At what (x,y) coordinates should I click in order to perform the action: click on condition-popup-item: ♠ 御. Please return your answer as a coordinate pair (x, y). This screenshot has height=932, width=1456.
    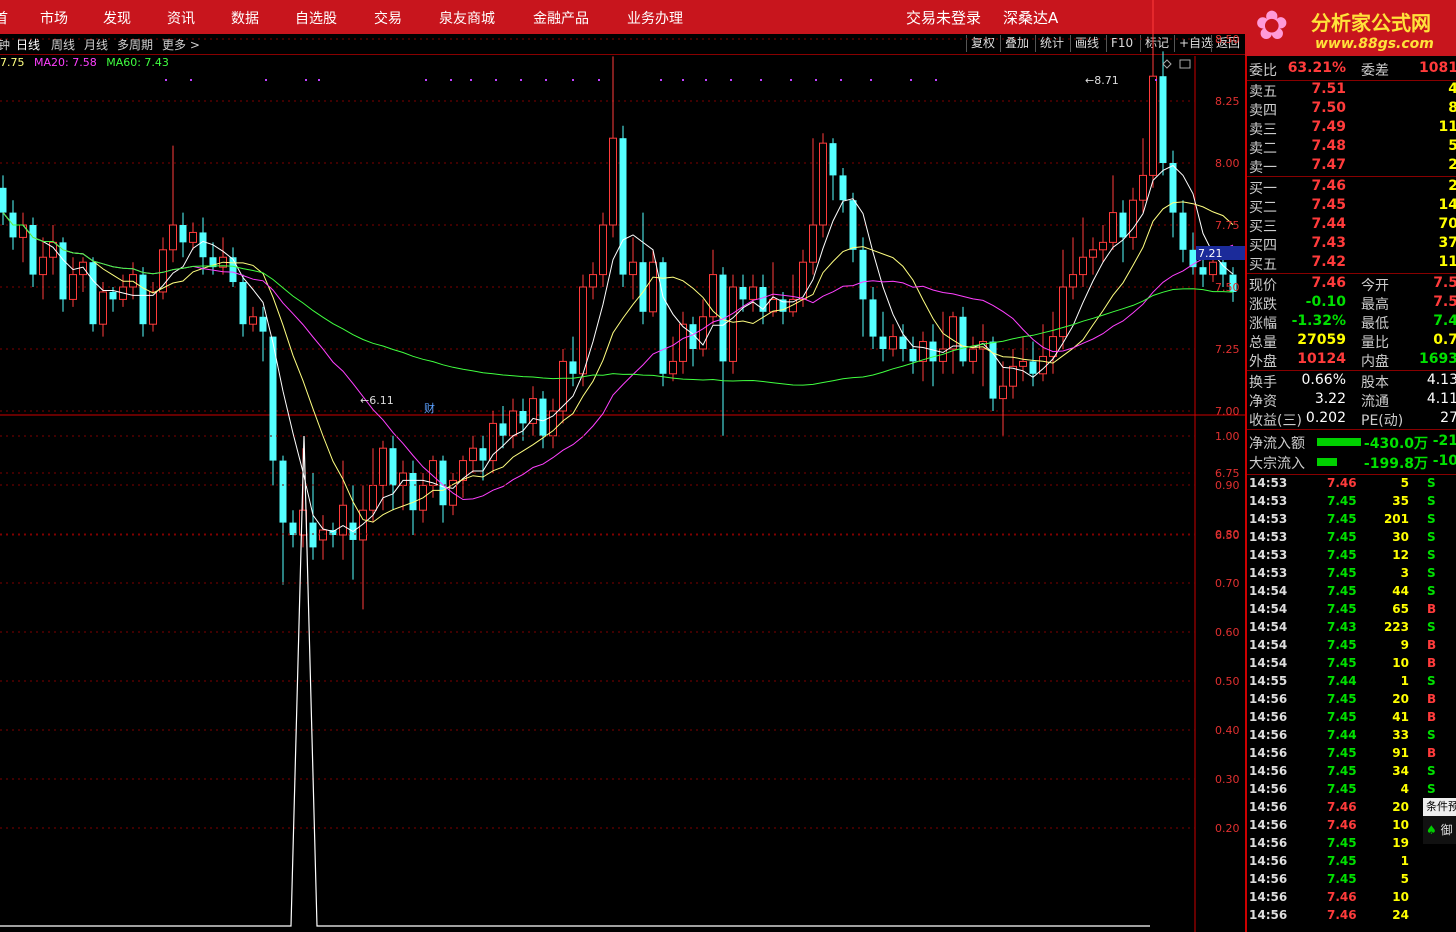
    Looking at the image, I should click on (1439, 830).